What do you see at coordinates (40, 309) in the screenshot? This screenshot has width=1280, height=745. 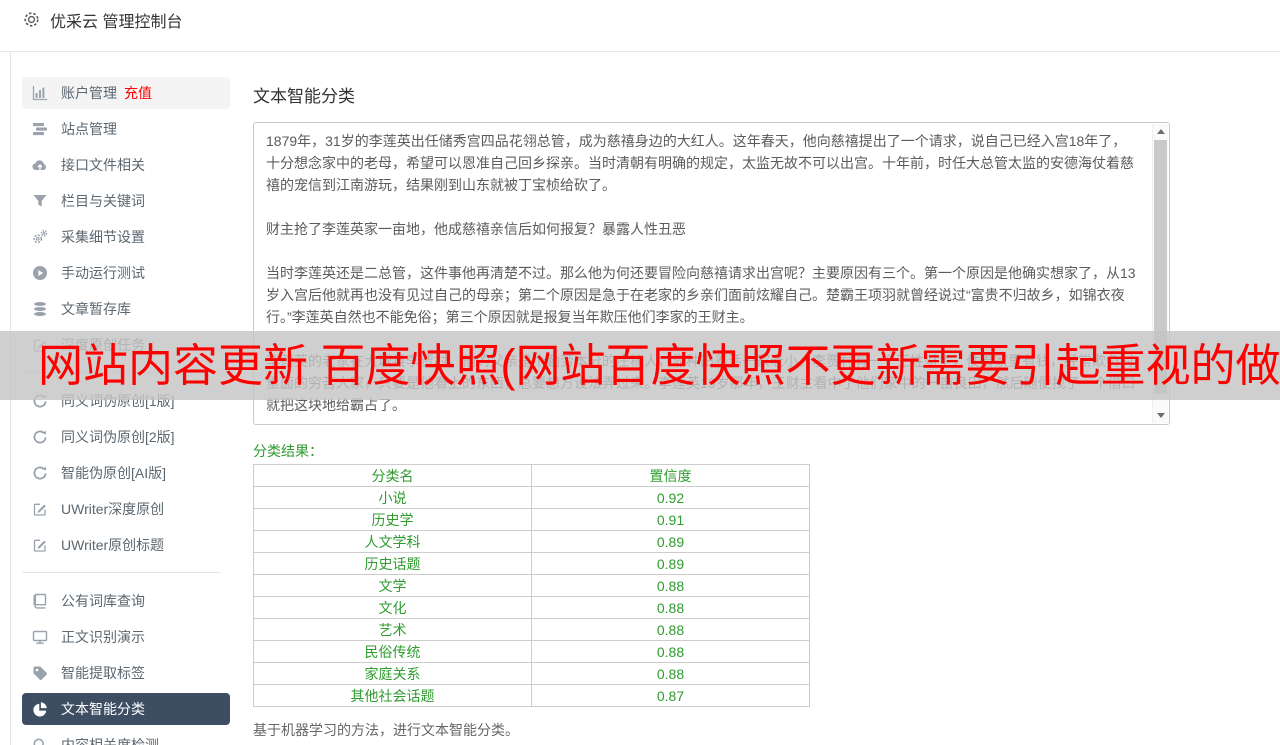 I see `database-icon` at bounding box center [40, 309].